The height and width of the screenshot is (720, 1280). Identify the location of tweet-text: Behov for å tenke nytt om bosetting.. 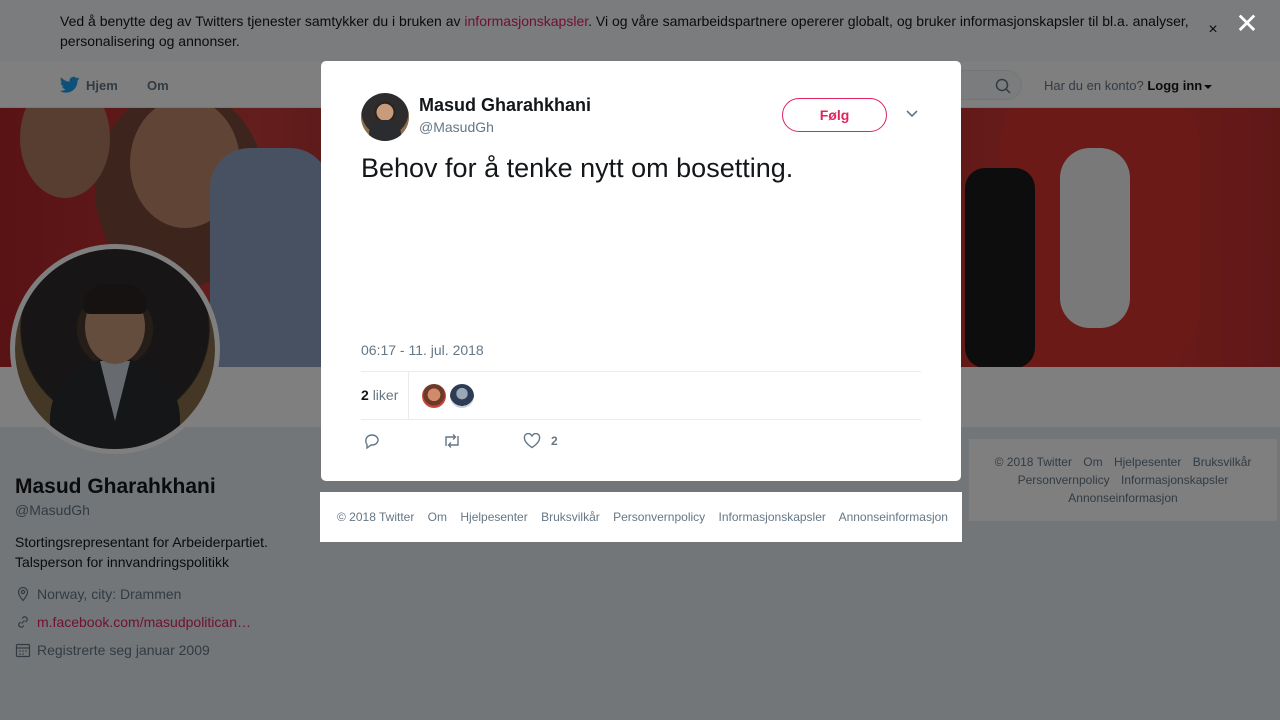
(577, 168).